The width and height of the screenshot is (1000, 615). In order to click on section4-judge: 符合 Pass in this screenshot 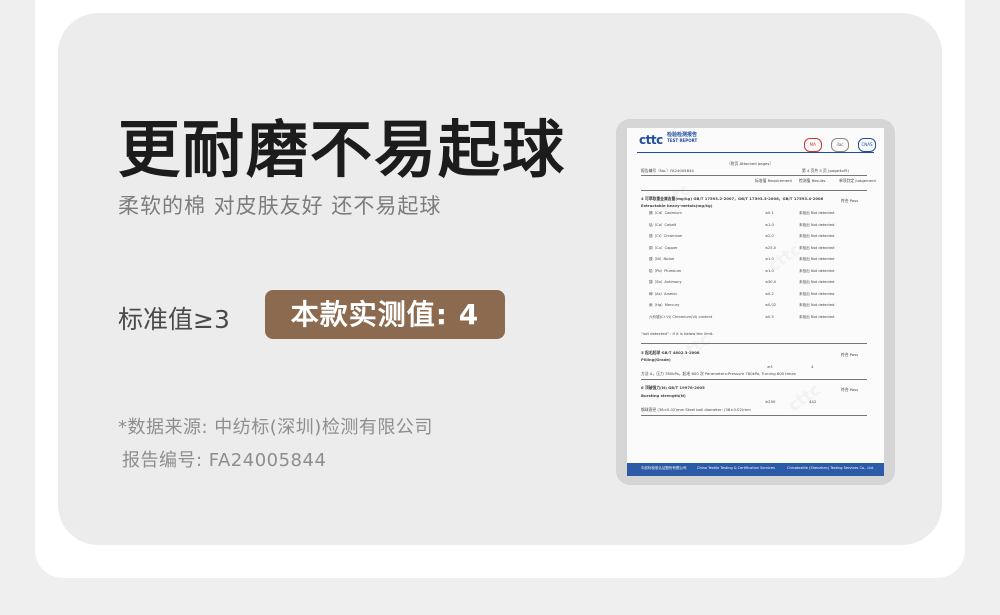, I will do `click(850, 200)`.